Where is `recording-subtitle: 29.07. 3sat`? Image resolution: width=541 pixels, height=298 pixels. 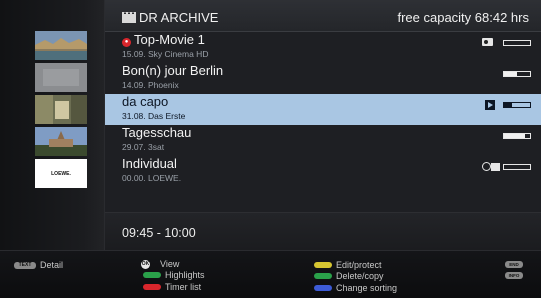
recording-subtitle: 29.07. 3sat is located at coordinates (143, 147).